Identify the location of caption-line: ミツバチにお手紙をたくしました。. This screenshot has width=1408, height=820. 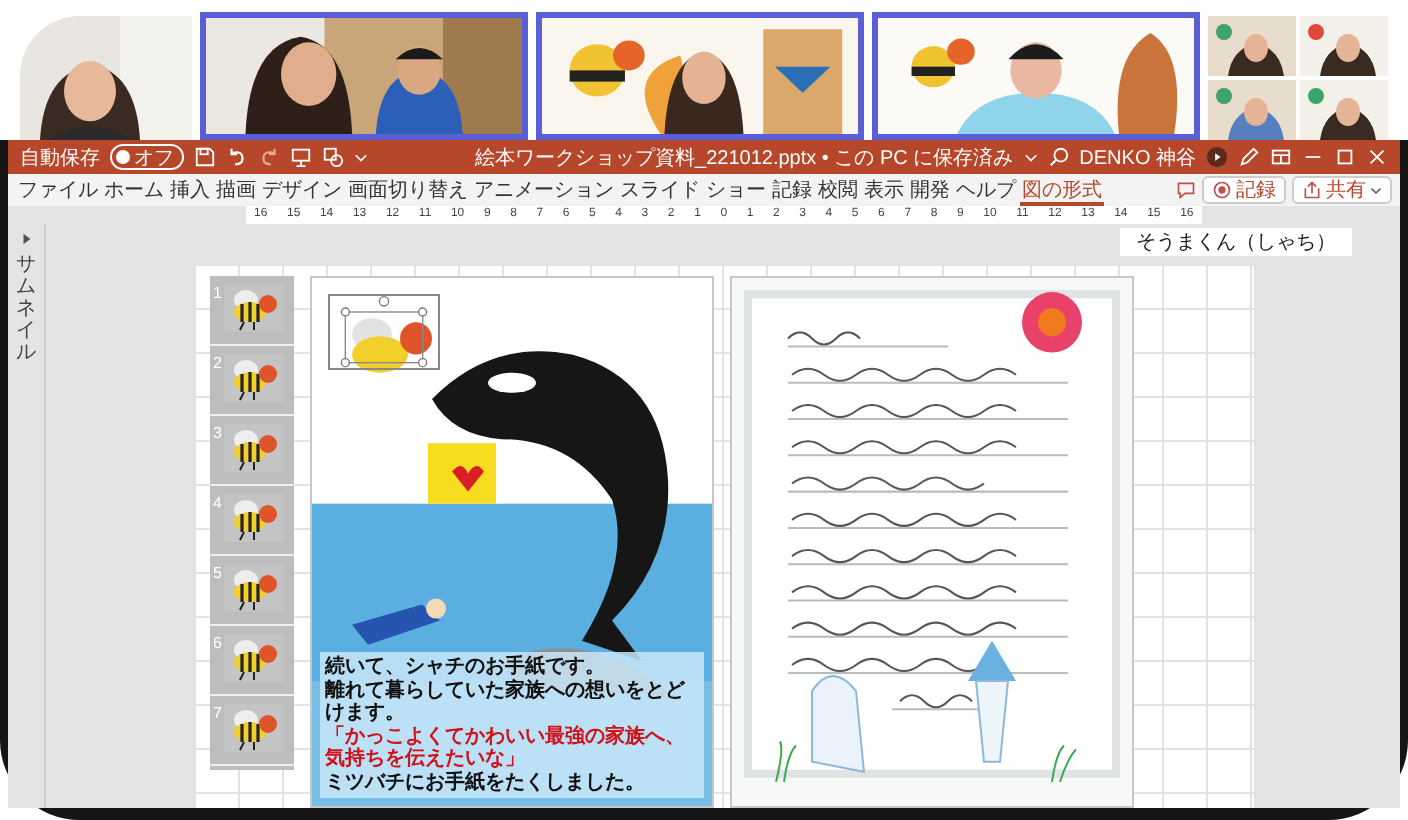
(486, 782).